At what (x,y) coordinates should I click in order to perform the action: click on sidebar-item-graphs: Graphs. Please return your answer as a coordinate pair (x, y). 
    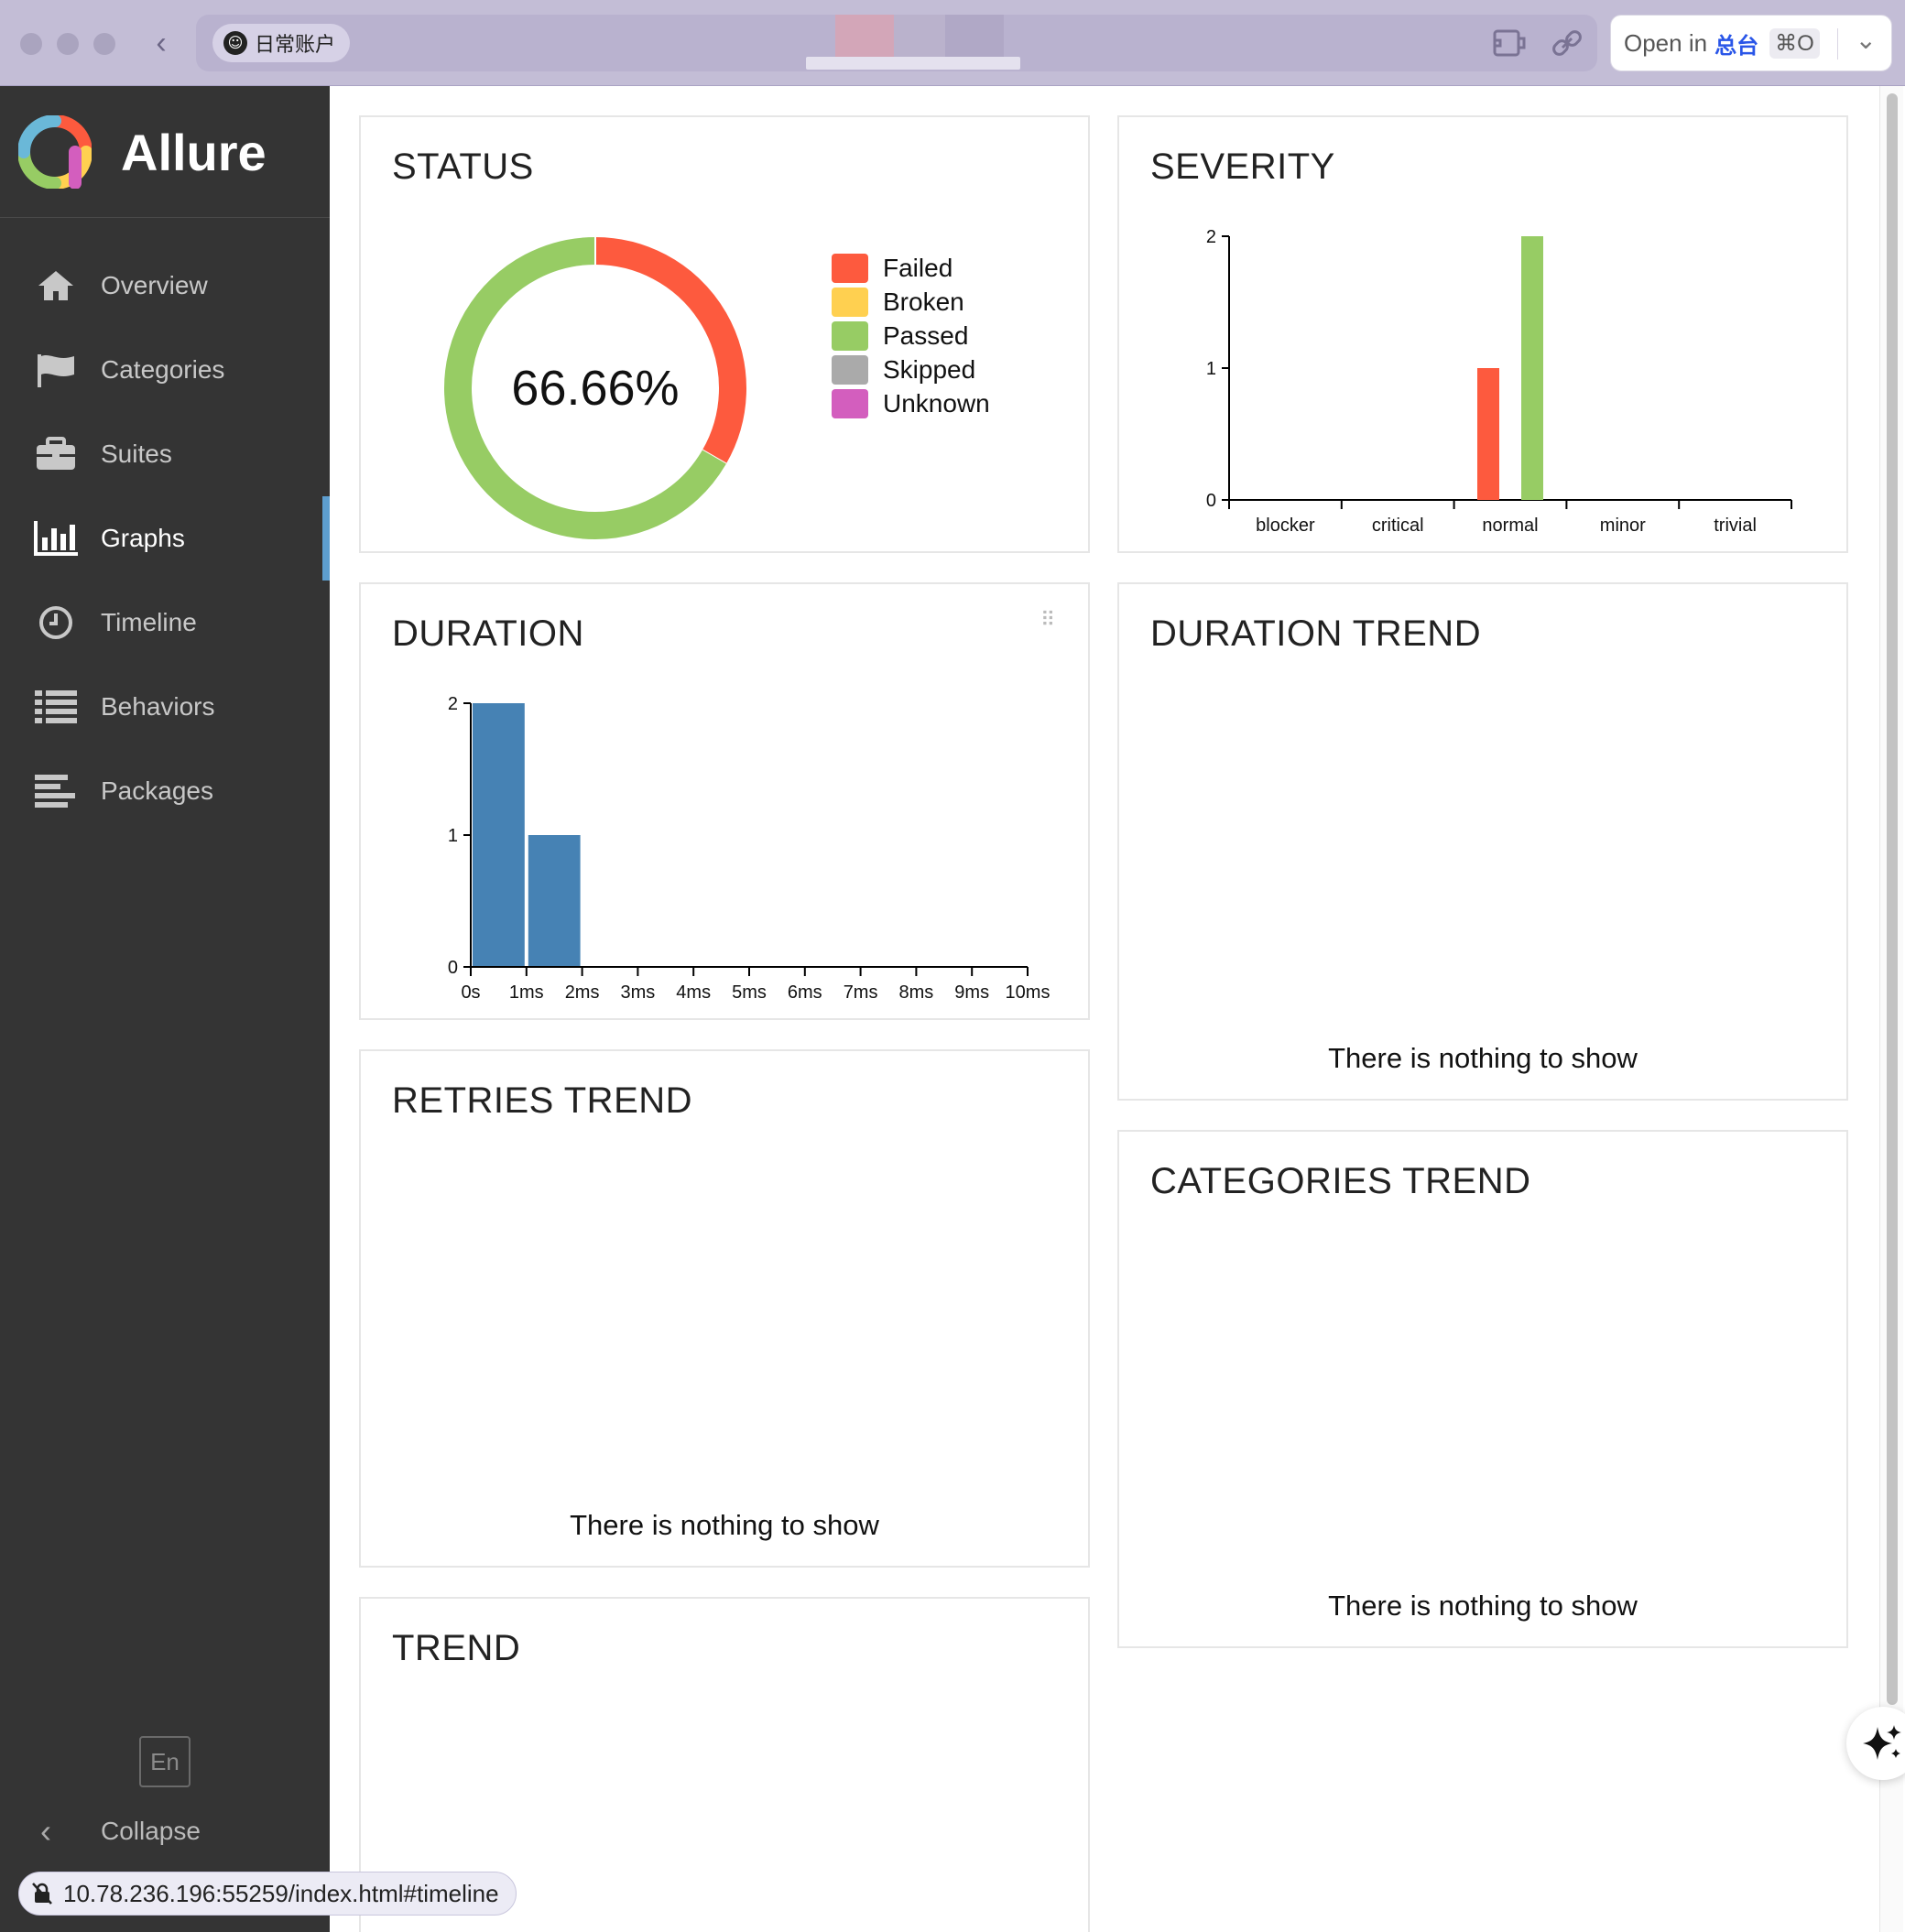
    Looking at the image, I should click on (165, 538).